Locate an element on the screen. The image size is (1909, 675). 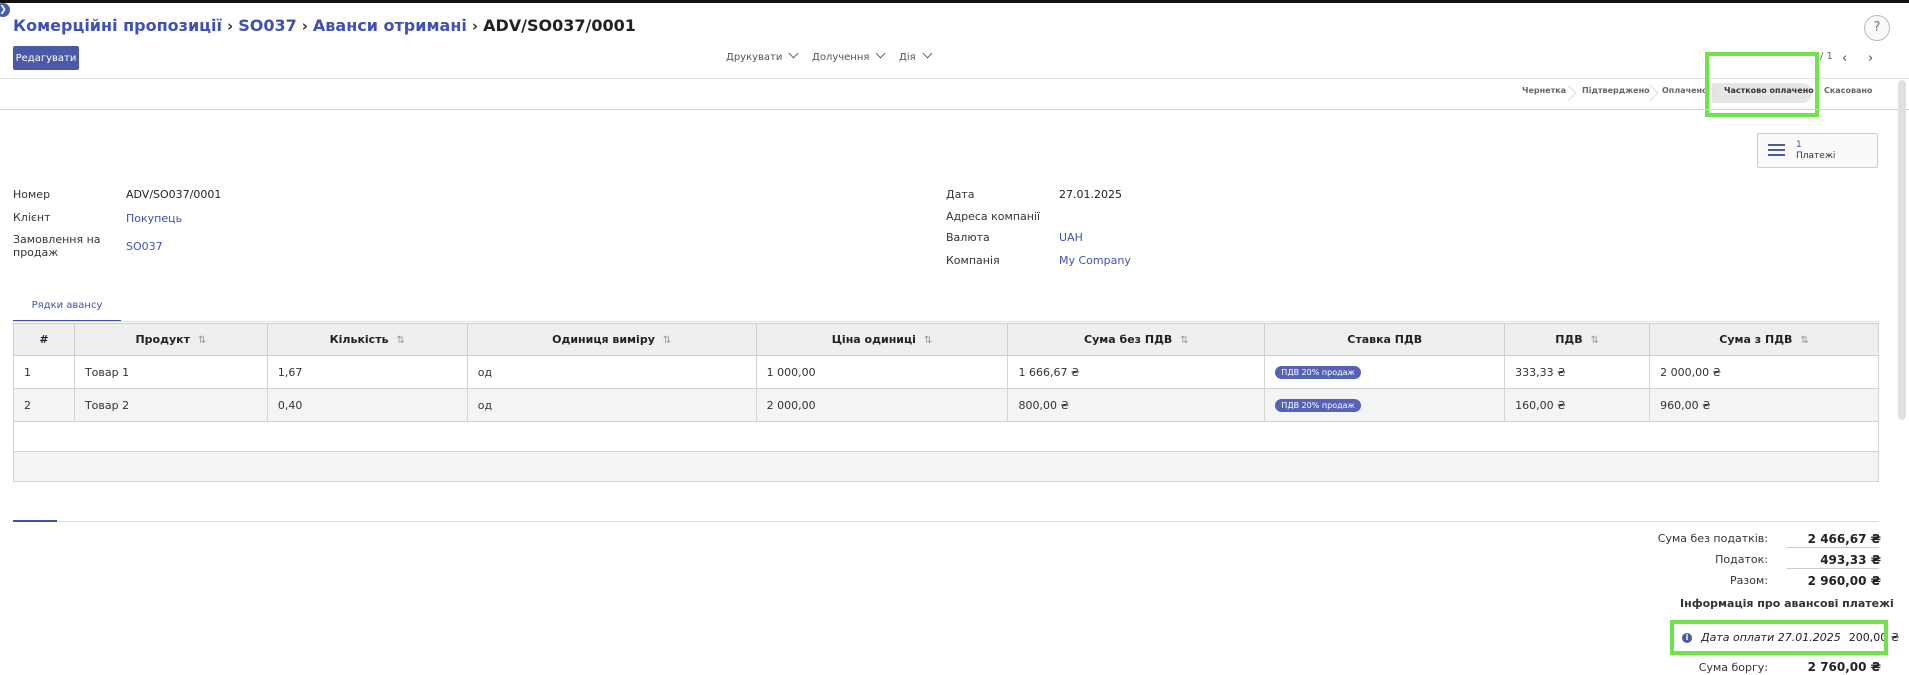
status-cancelled: Скасовано is located at coordinates (1848, 93).